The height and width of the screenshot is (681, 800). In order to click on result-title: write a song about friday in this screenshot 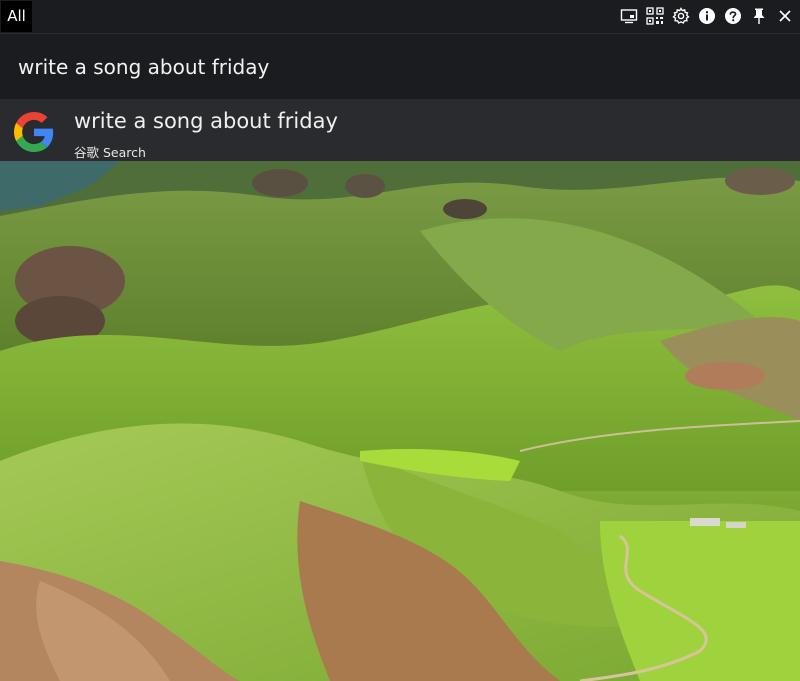, I will do `click(206, 121)`.